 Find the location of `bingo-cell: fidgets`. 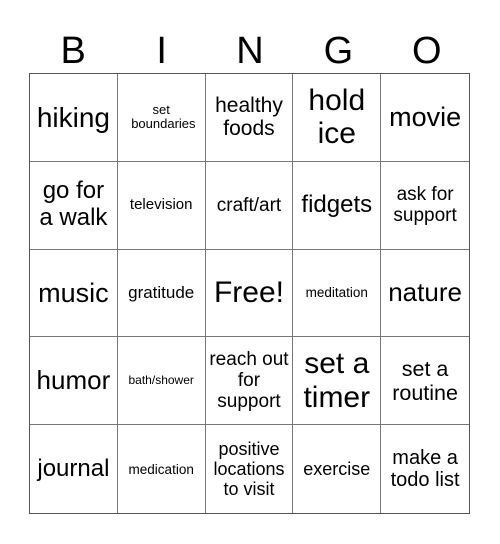

bingo-cell: fidgets is located at coordinates (337, 205).